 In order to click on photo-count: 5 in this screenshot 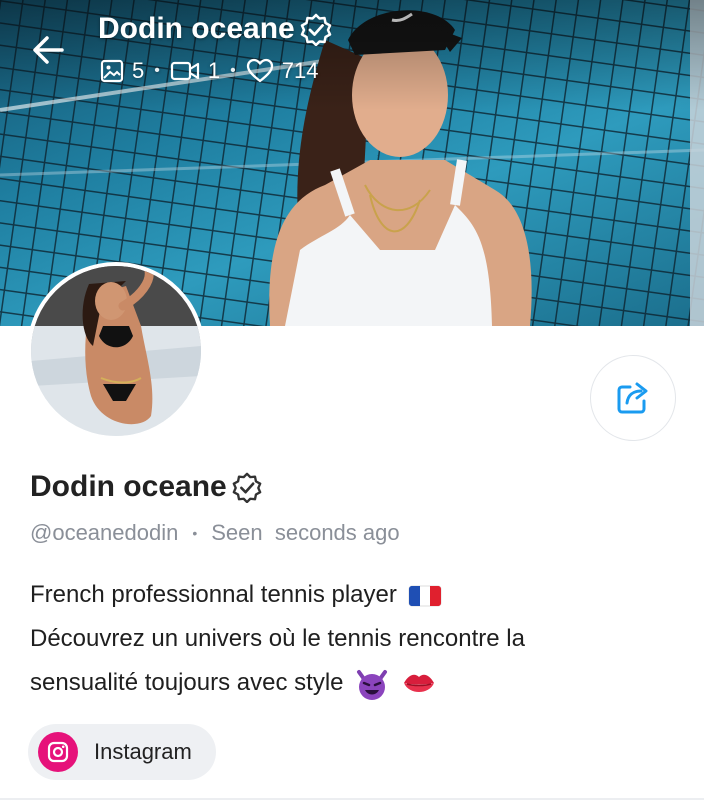, I will do `click(122, 71)`.